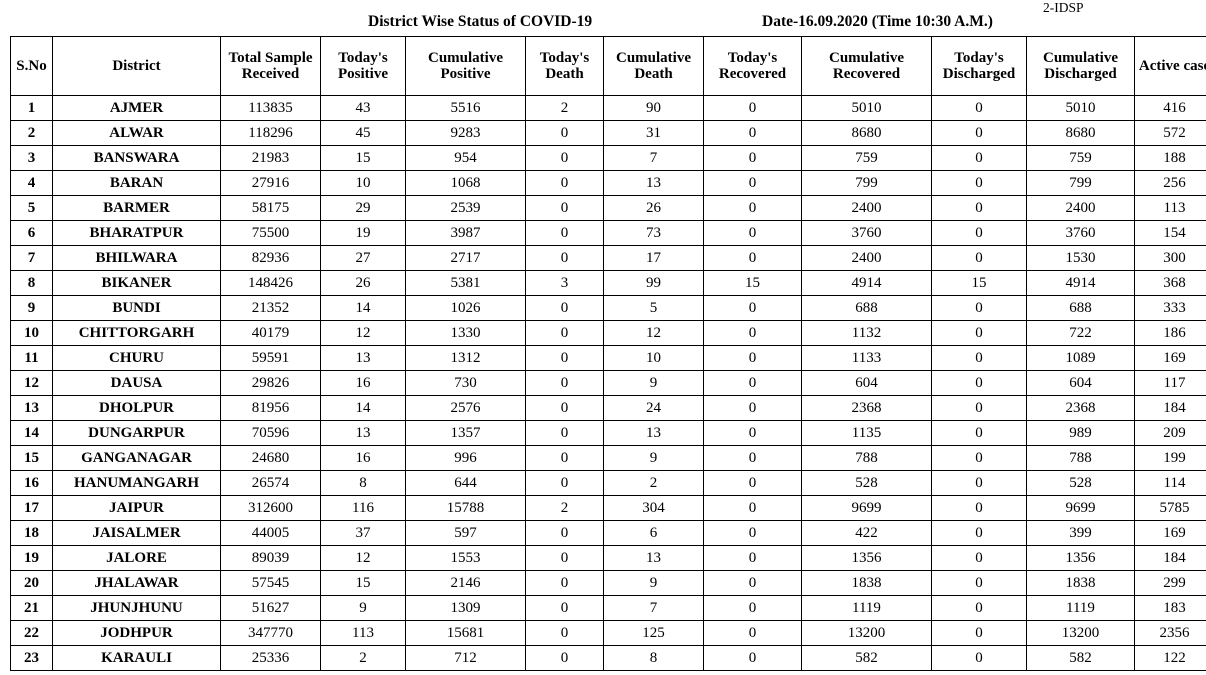 The width and height of the screenshot is (1206, 675). Describe the element at coordinates (136, 65) in the screenshot. I see `column-header-district-line1: District` at that location.